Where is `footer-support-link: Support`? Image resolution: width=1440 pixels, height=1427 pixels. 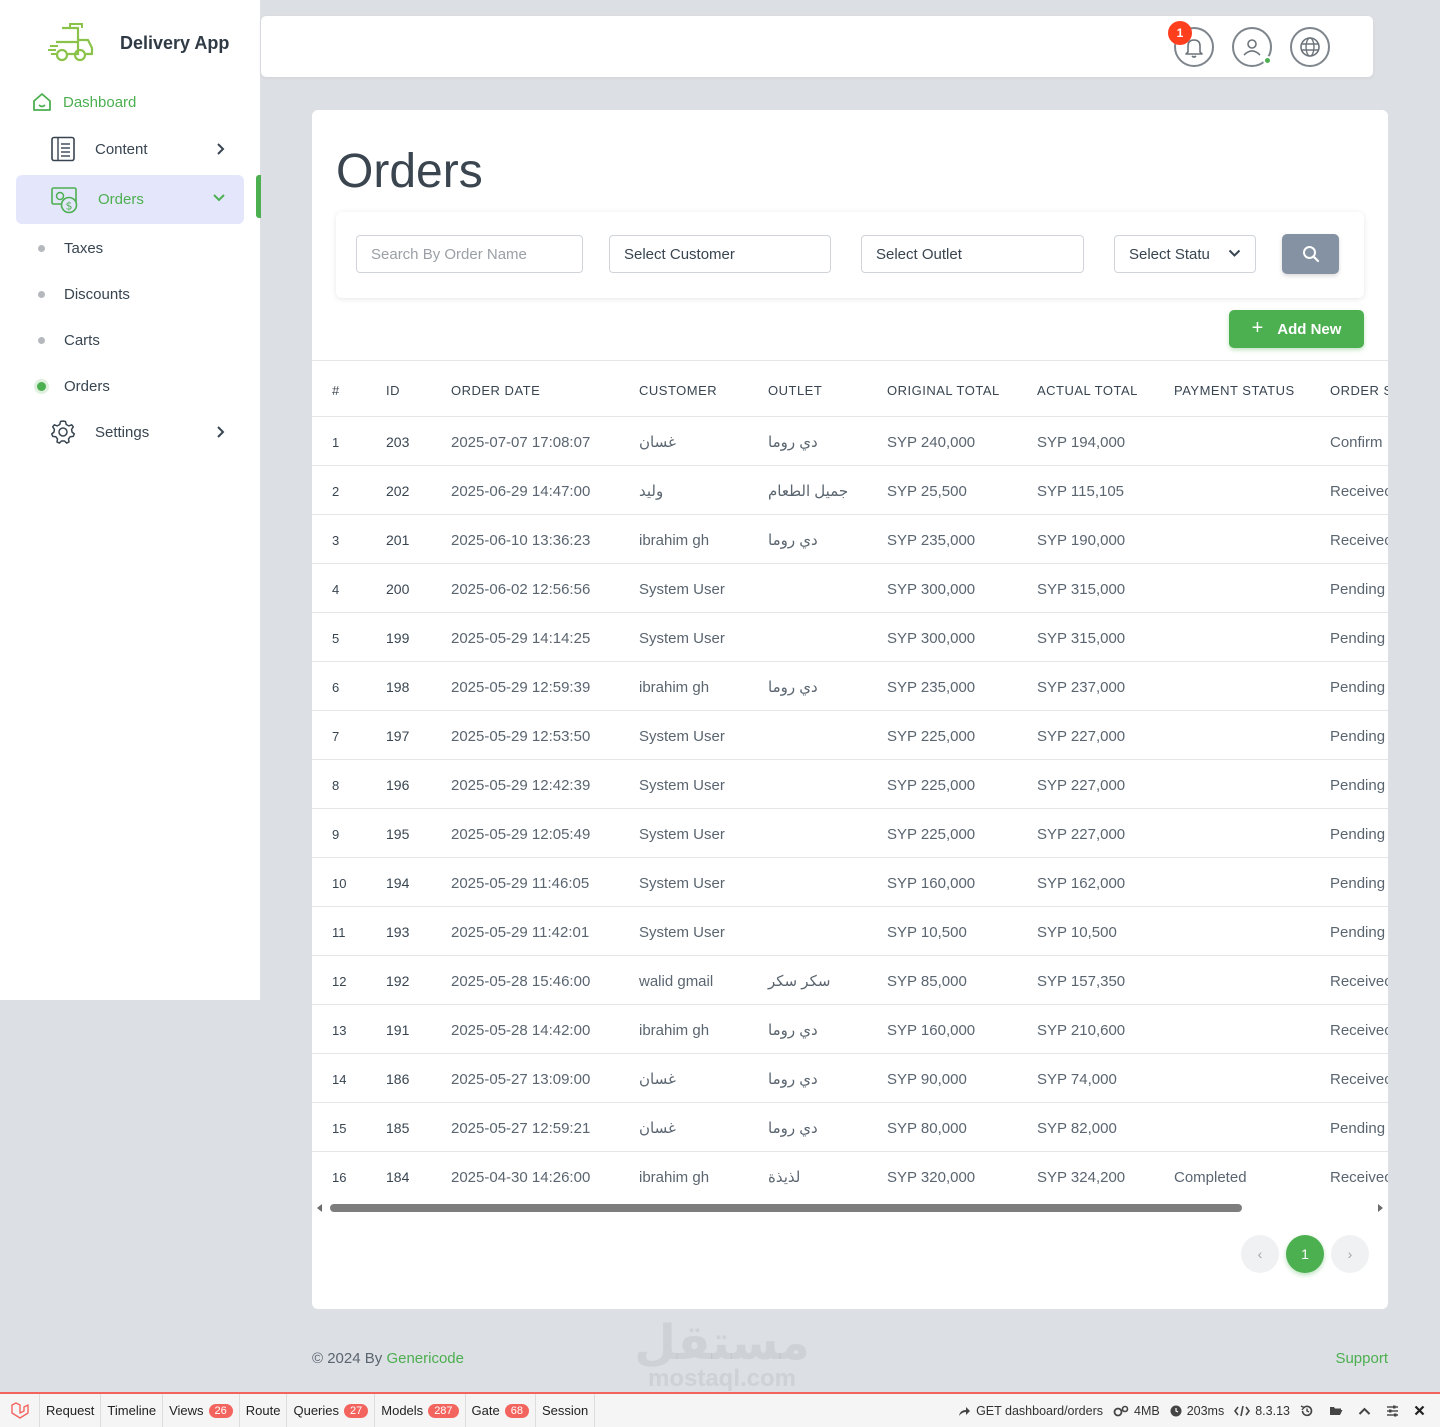 footer-support-link: Support is located at coordinates (1361, 1358).